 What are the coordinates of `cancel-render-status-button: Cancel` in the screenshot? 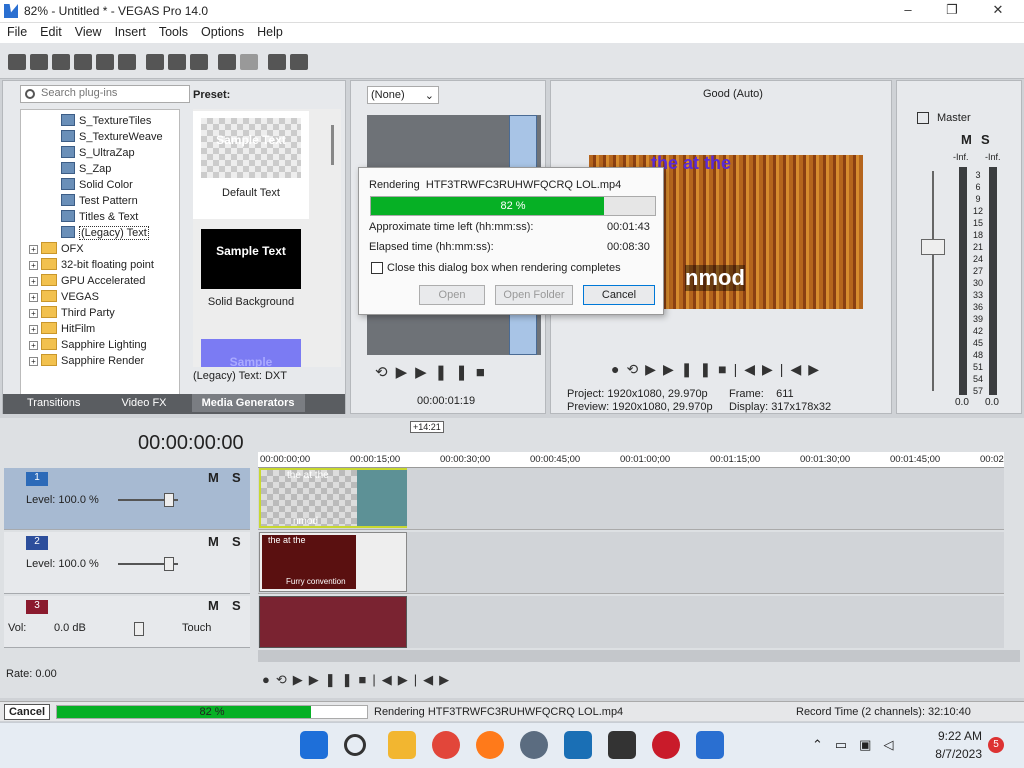 It's located at (27, 712).